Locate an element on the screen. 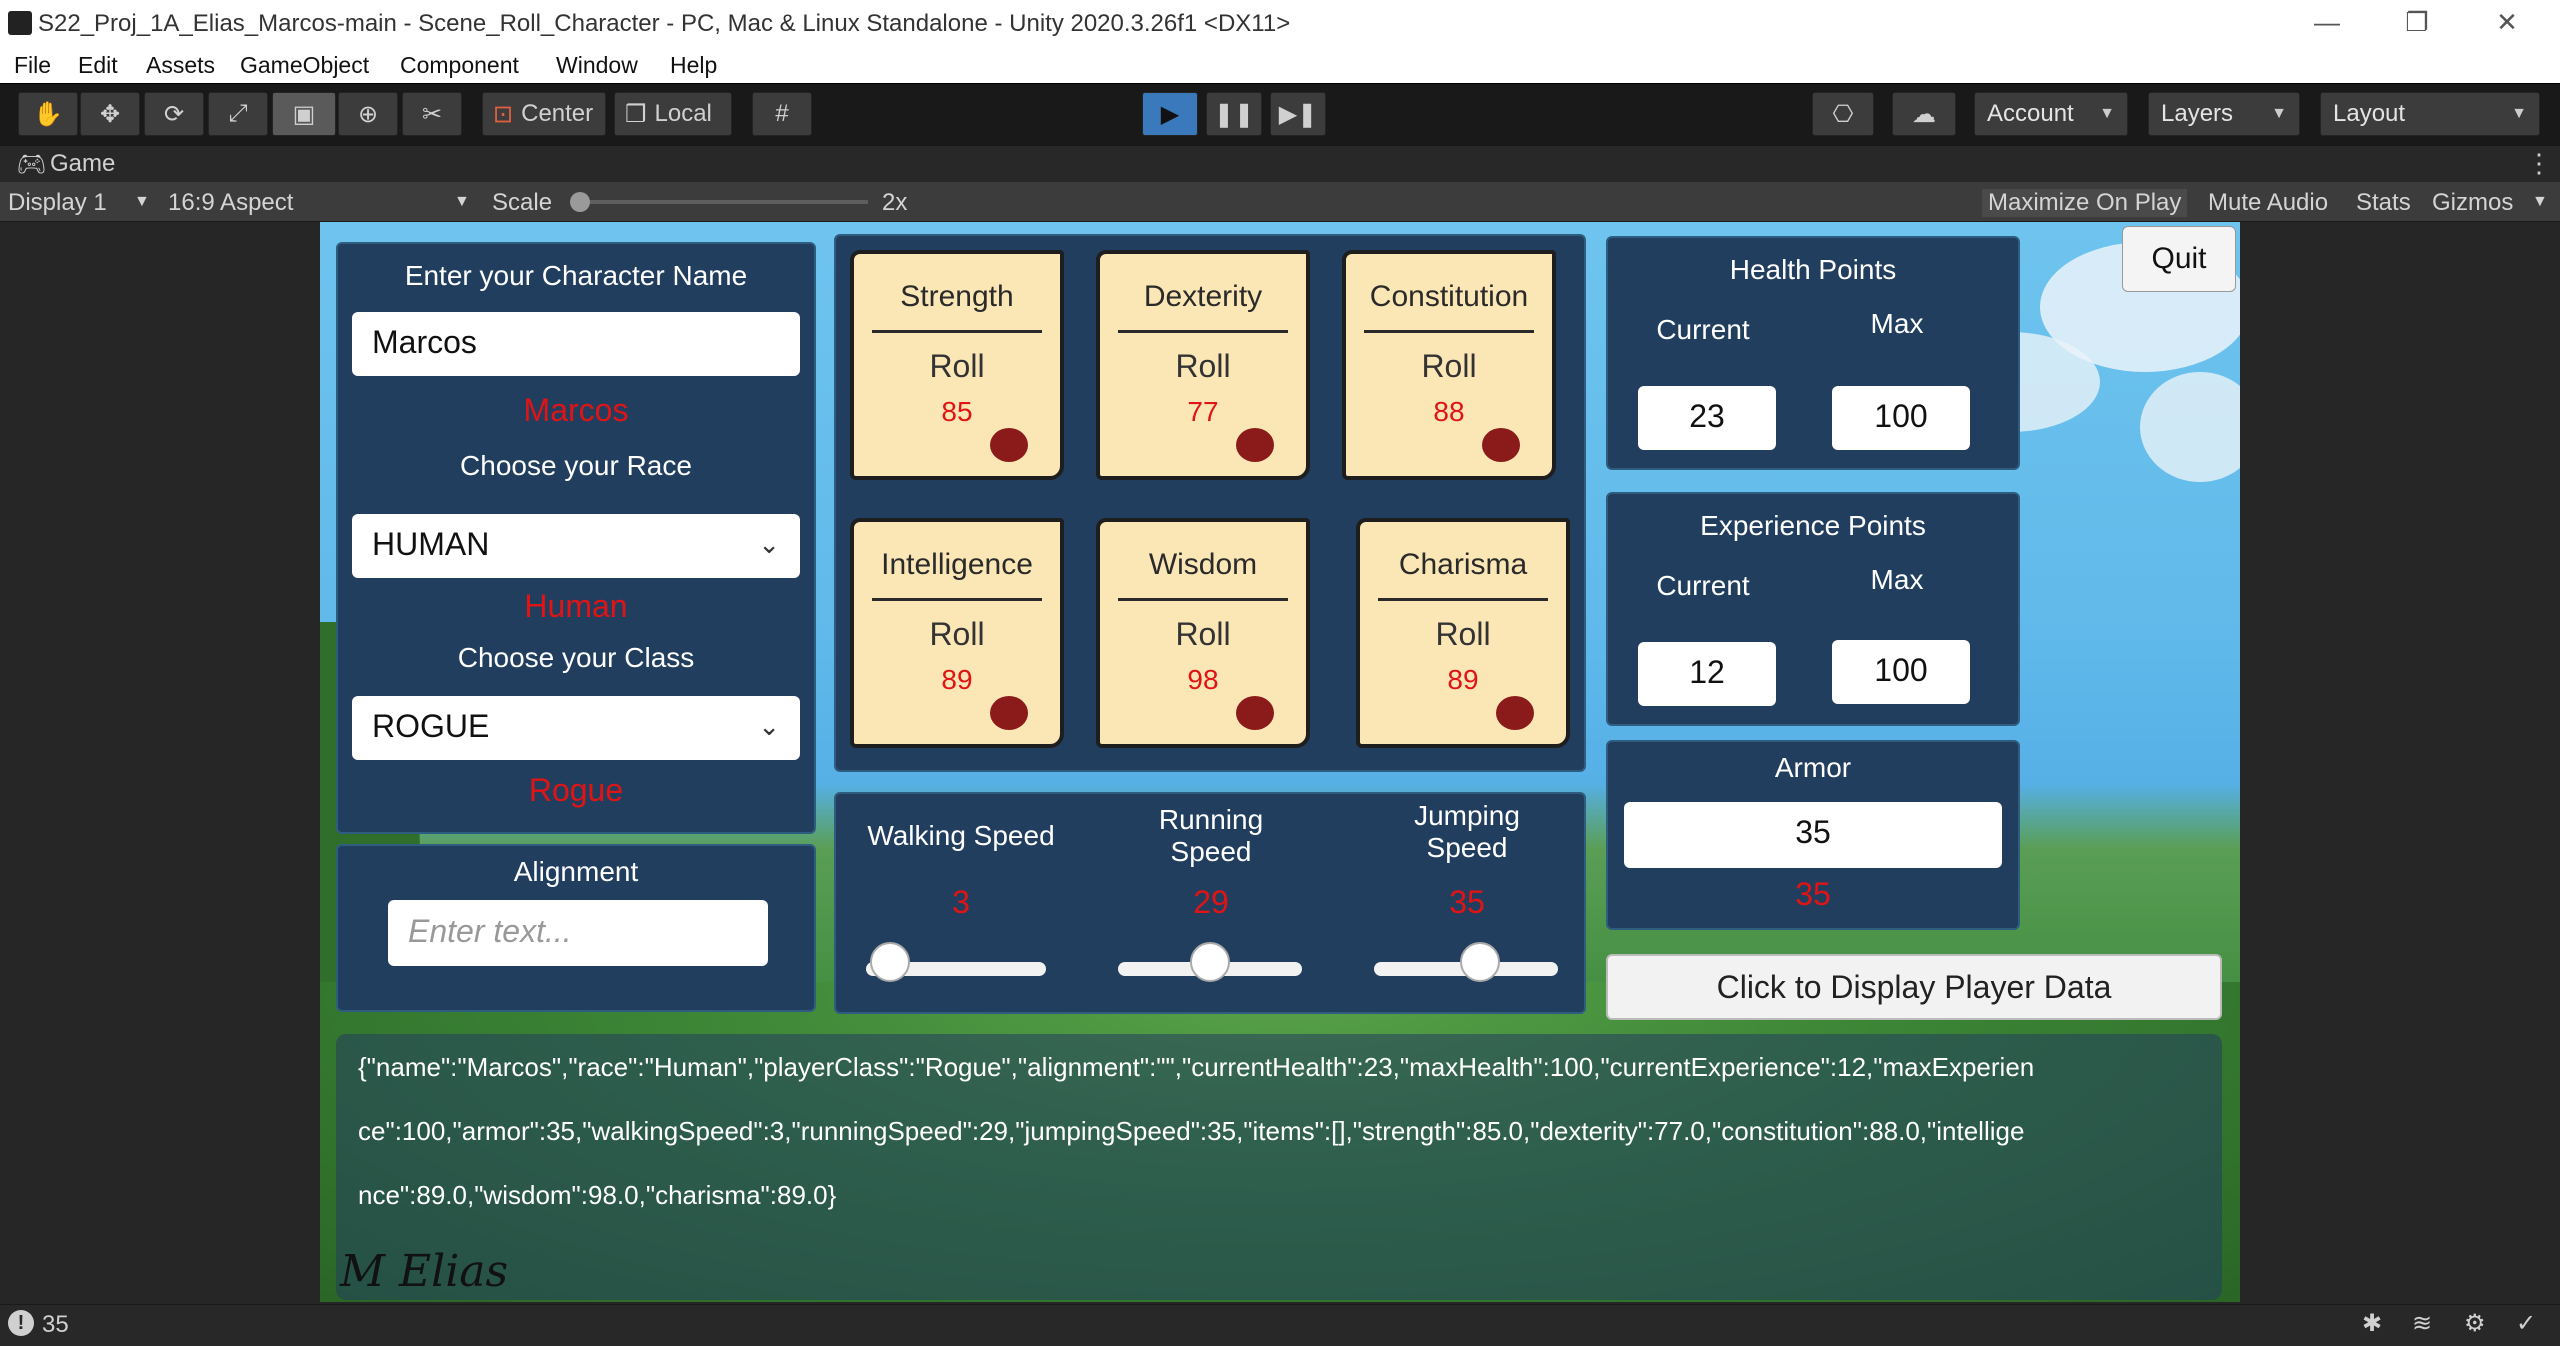  pivot-local-label: Local is located at coordinates (683, 113).